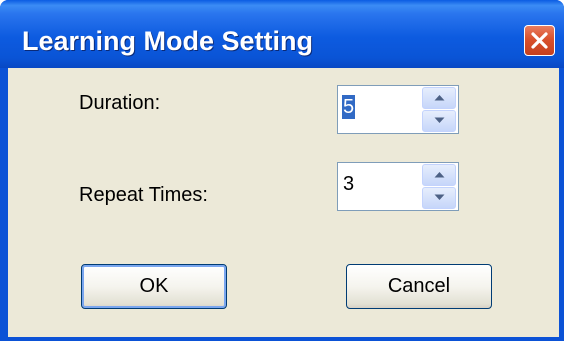 Image resolution: width=564 pixels, height=341 pixels. Describe the element at coordinates (398, 109) in the screenshot. I see `duration-spinner: 5` at that location.